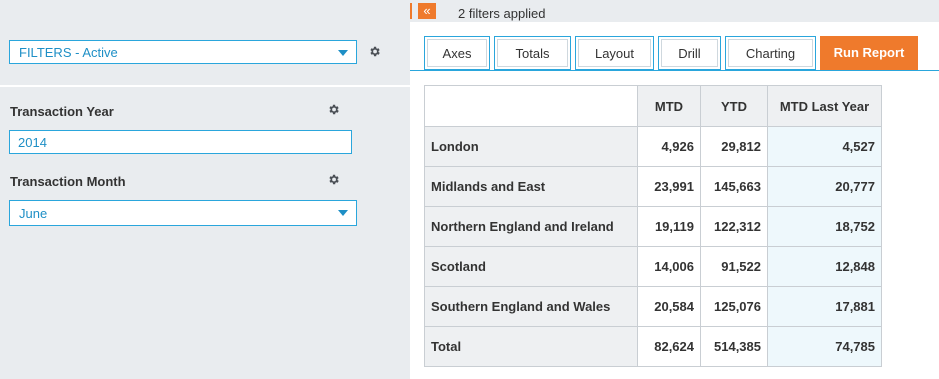 Image resolution: width=939 pixels, height=379 pixels. What do you see at coordinates (734, 226) in the screenshot?
I see `ytd-cell: 122,312` at bounding box center [734, 226].